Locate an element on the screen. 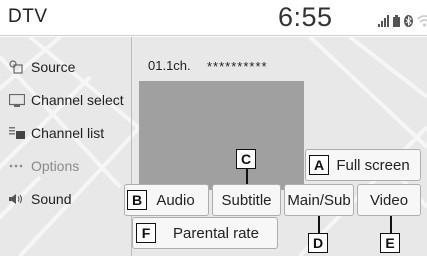 The image size is (427, 256). subtitle-label: Subtitle is located at coordinates (246, 200).